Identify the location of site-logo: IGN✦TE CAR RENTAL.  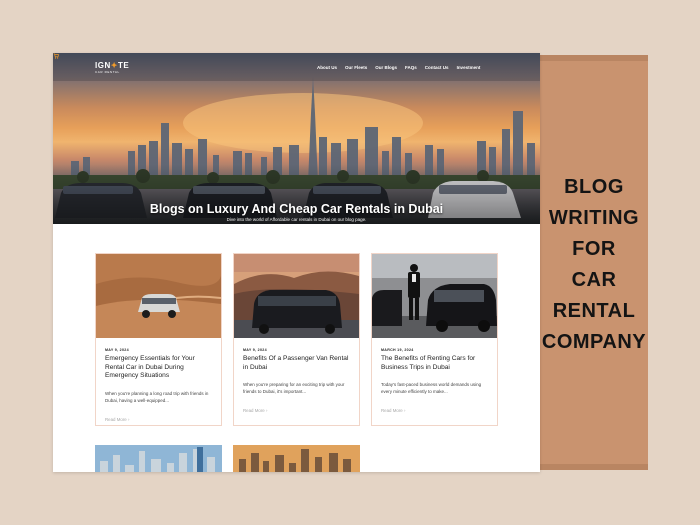
(112, 68).